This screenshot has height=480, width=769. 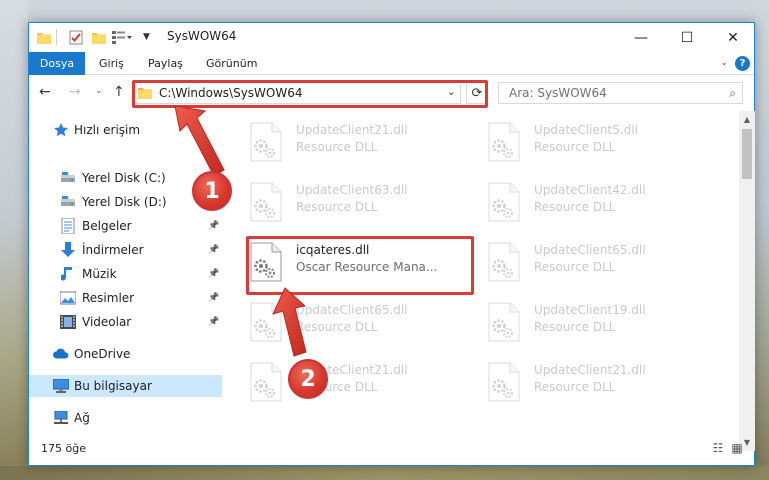 What do you see at coordinates (111, 63) in the screenshot?
I see `tab-home: Giriş` at bounding box center [111, 63].